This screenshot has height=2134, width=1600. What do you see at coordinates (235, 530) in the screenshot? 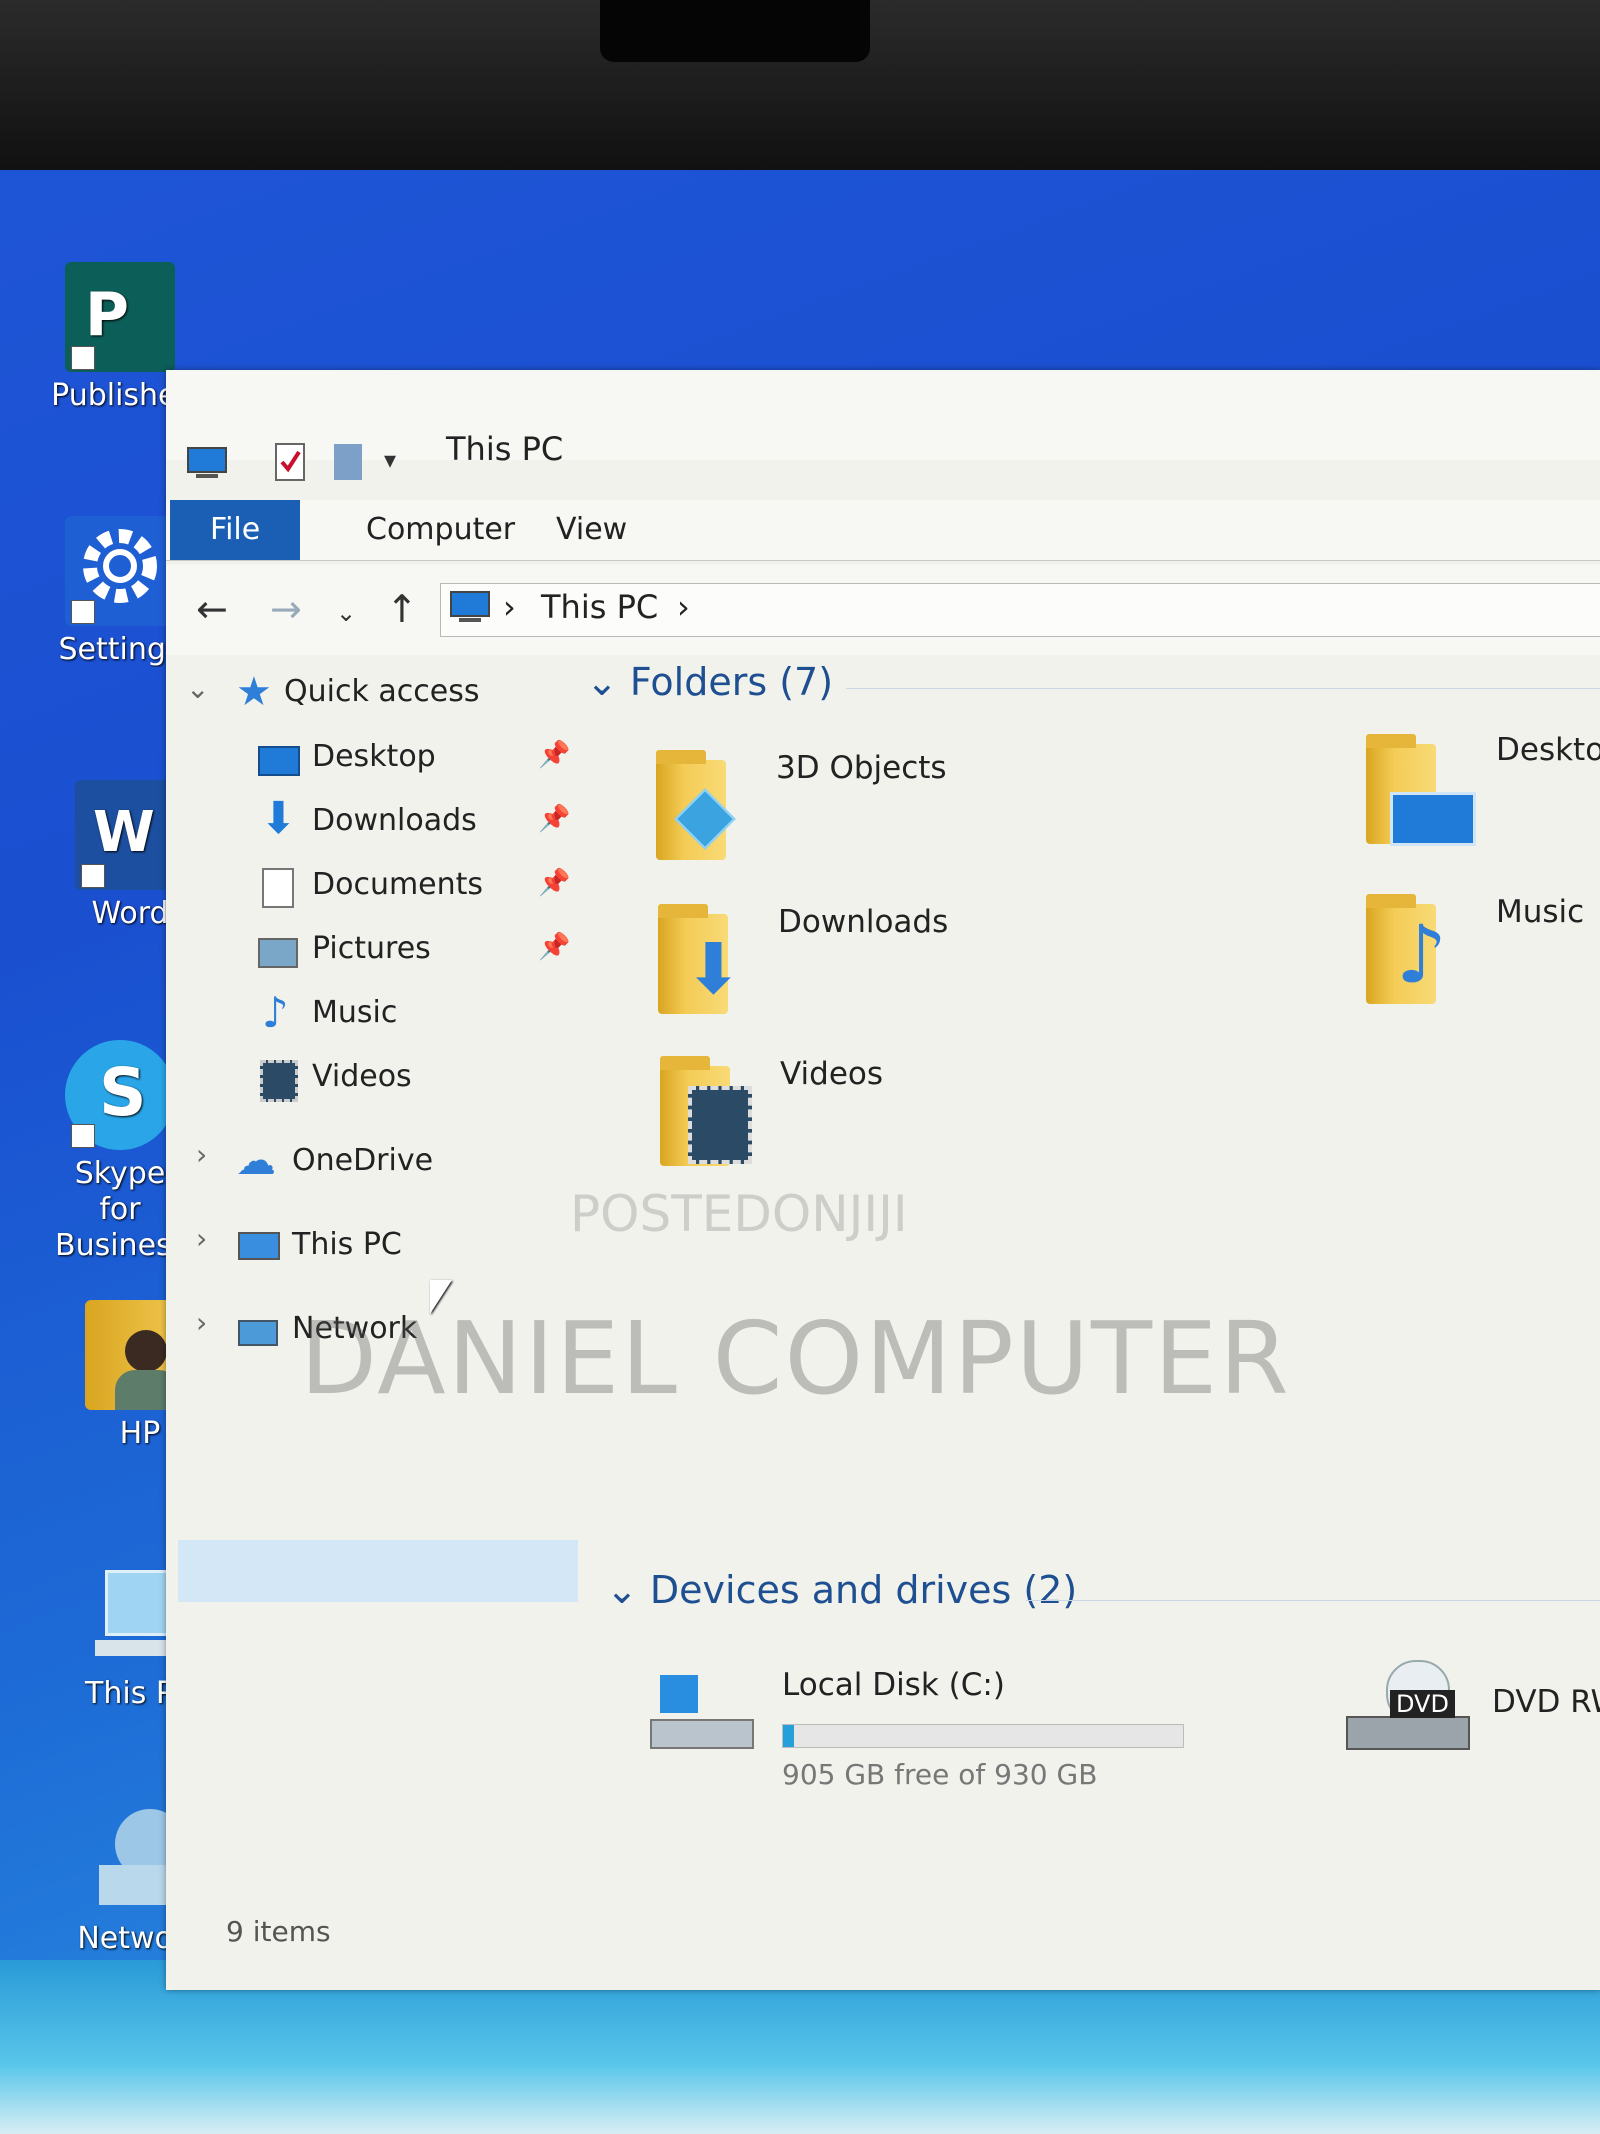
I see `tab-file: File` at bounding box center [235, 530].